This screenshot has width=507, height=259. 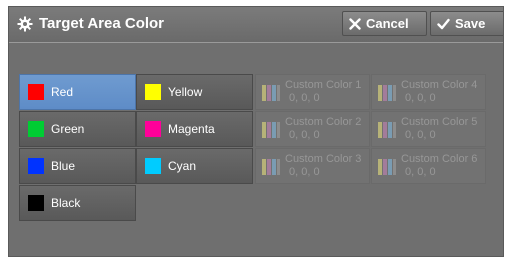 What do you see at coordinates (77, 92) in the screenshot?
I see `color-option-red: Red` at bounding box center [77, 92].